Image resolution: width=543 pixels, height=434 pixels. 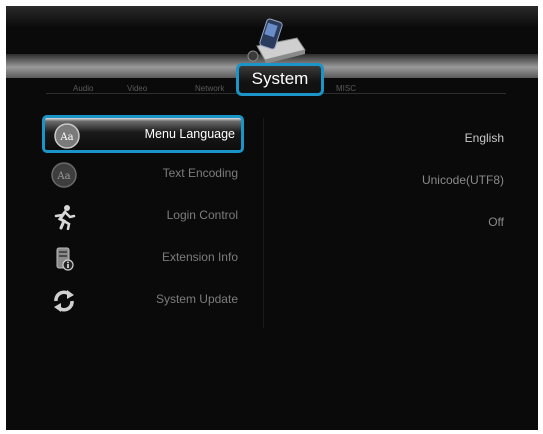 What do you see at coordinates (64, 301) in the screenshot?
I see `refresh-arrows-icon` at bounding box center [64, 301].